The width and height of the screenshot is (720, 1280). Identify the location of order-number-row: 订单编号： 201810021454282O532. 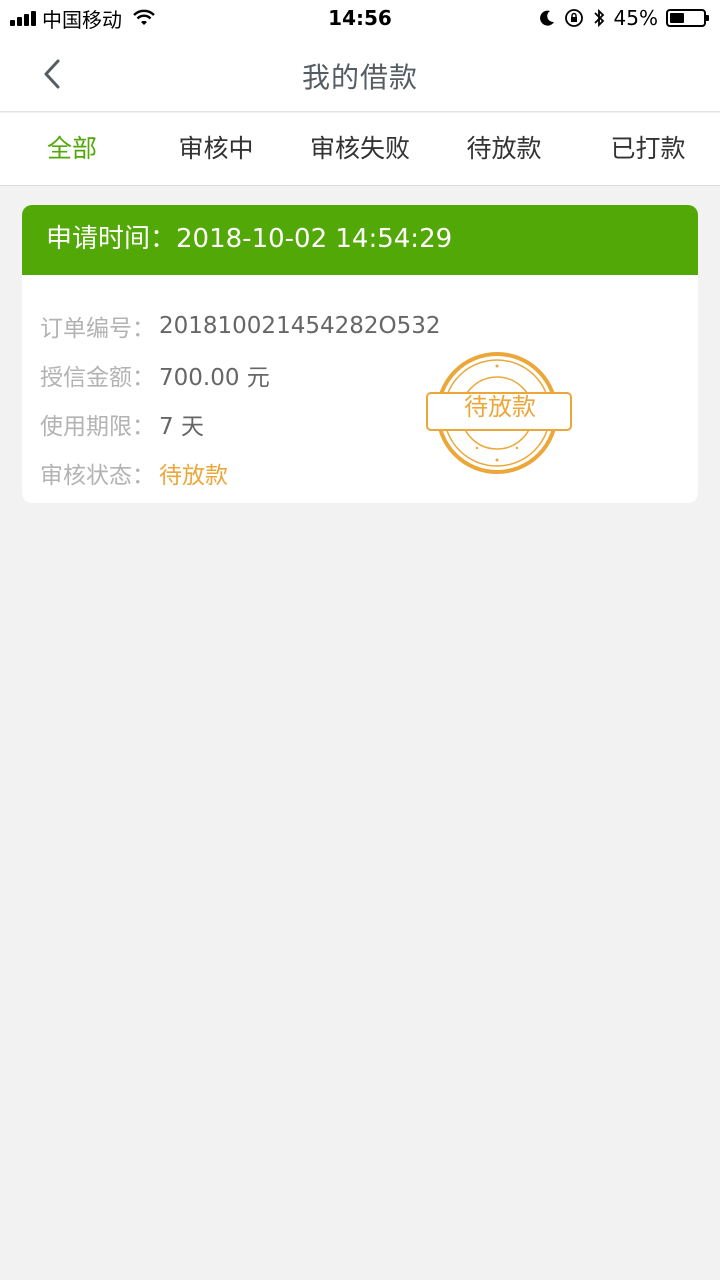
(369, 325).